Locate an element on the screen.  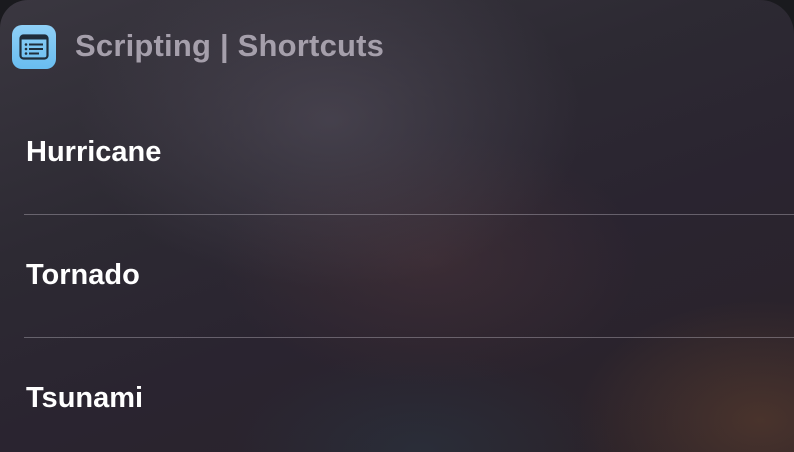
scripting-app-icon is located at coordinates (34, 47).